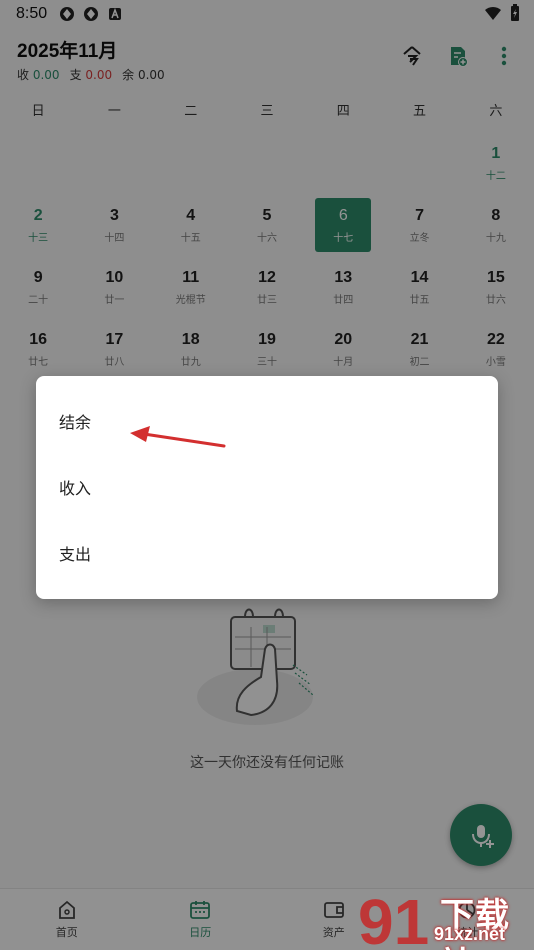  Describe the element at coordinates (267, 421) in the screenshot. I see `option-balance: 结余` at that location.